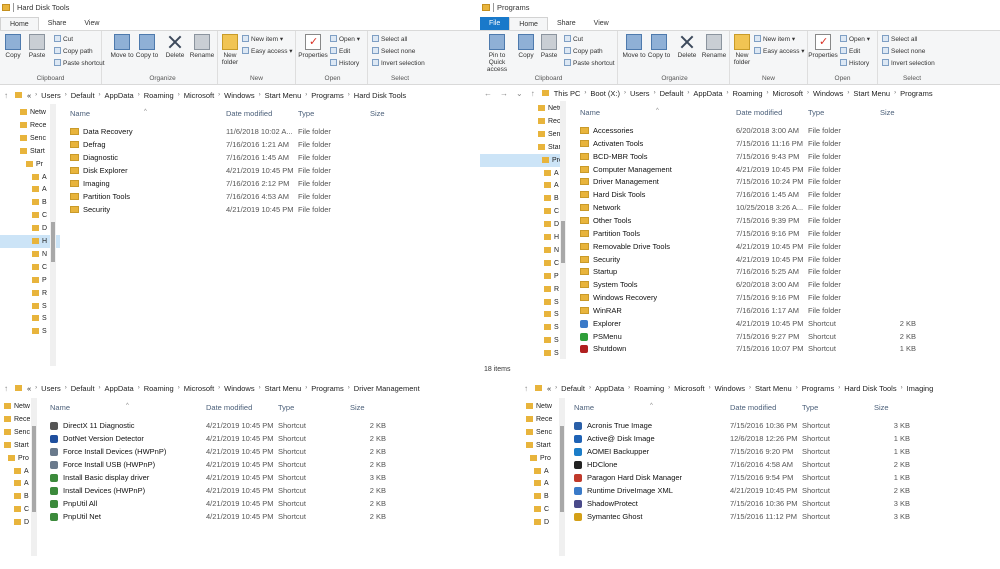  Describe the element at coordinates (519, 93) in the screenshot. I see `recent-chevron-icon: ⌄` at that location.